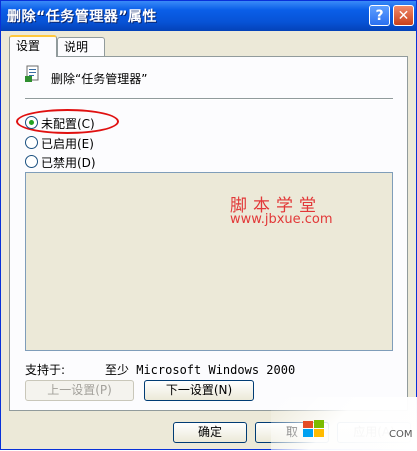  I want to click on option-label: 已启用(E), so click(67, 144).